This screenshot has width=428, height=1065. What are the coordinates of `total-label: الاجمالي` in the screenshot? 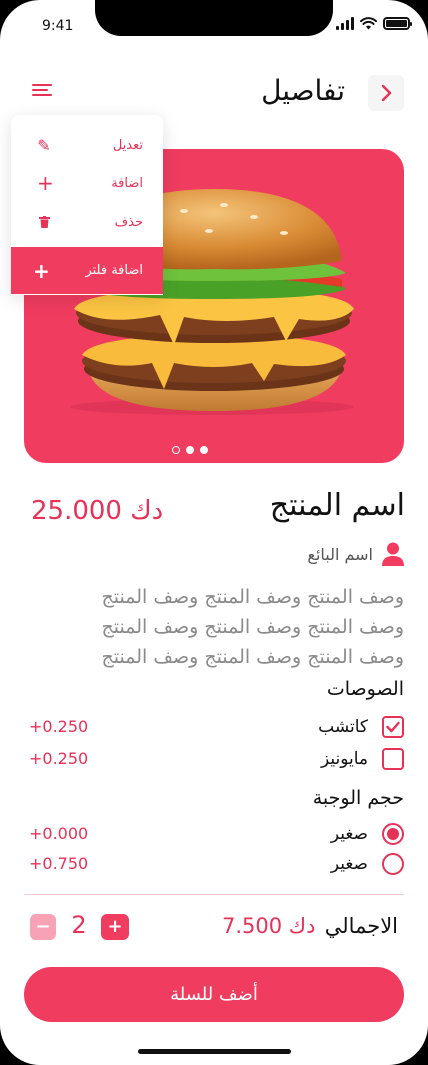 It's located at (361, 926).